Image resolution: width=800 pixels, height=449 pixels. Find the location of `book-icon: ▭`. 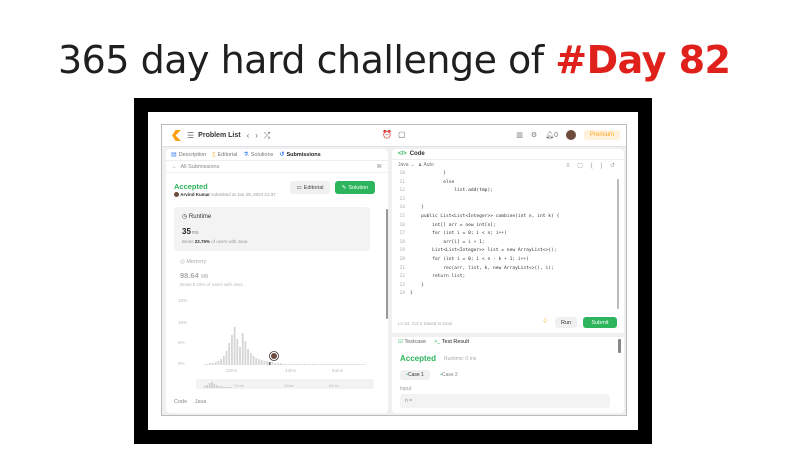

book-icon: ▭ is located at coordinates (299, 187).